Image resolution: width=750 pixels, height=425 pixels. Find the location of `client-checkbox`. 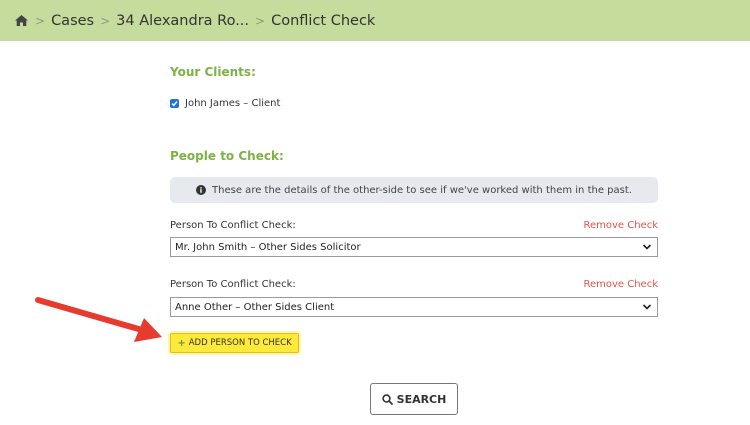

client-checkbox is located at coordinates (174, 103).